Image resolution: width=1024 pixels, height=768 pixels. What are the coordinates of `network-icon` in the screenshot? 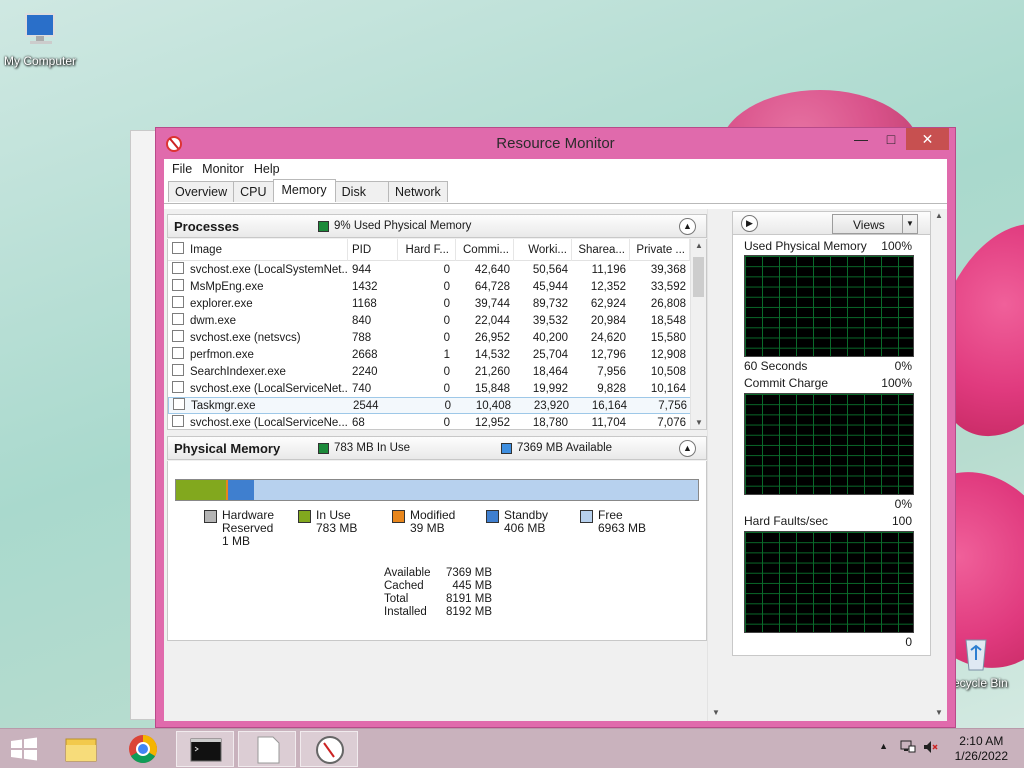 It's located at (908, 747).